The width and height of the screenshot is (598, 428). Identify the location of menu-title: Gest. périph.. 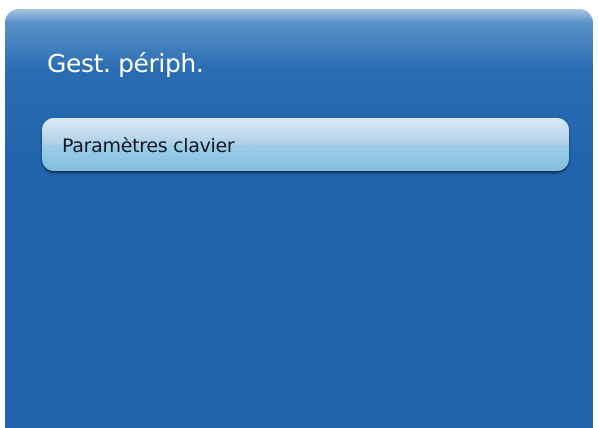
(125, 63).